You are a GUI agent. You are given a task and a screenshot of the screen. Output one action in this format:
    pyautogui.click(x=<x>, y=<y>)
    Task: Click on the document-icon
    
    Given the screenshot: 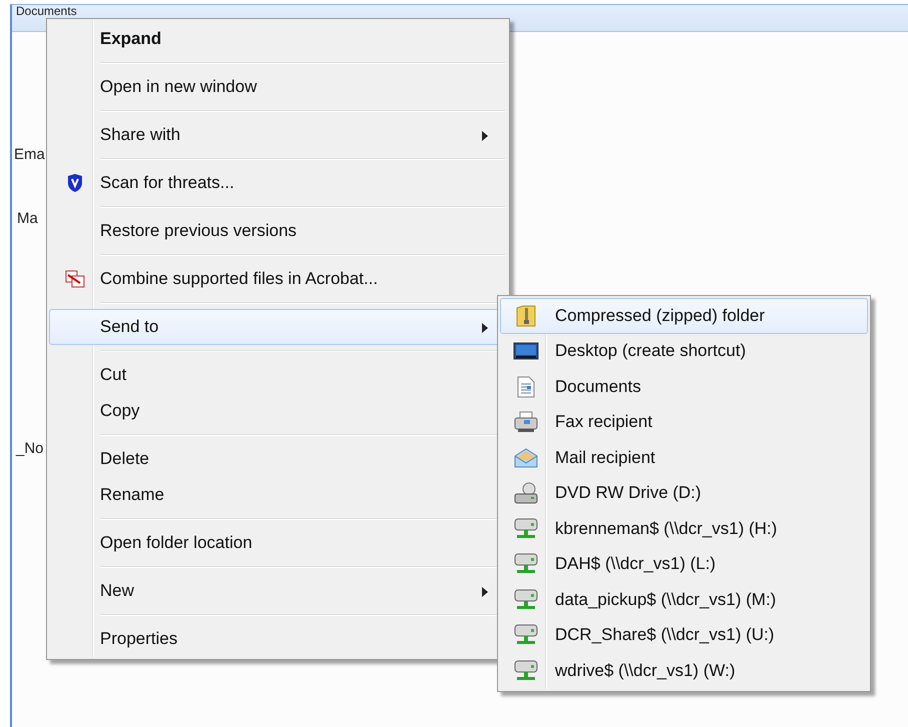 What is the action you would take?
    pyautogui.click(x=526, y=387)
    